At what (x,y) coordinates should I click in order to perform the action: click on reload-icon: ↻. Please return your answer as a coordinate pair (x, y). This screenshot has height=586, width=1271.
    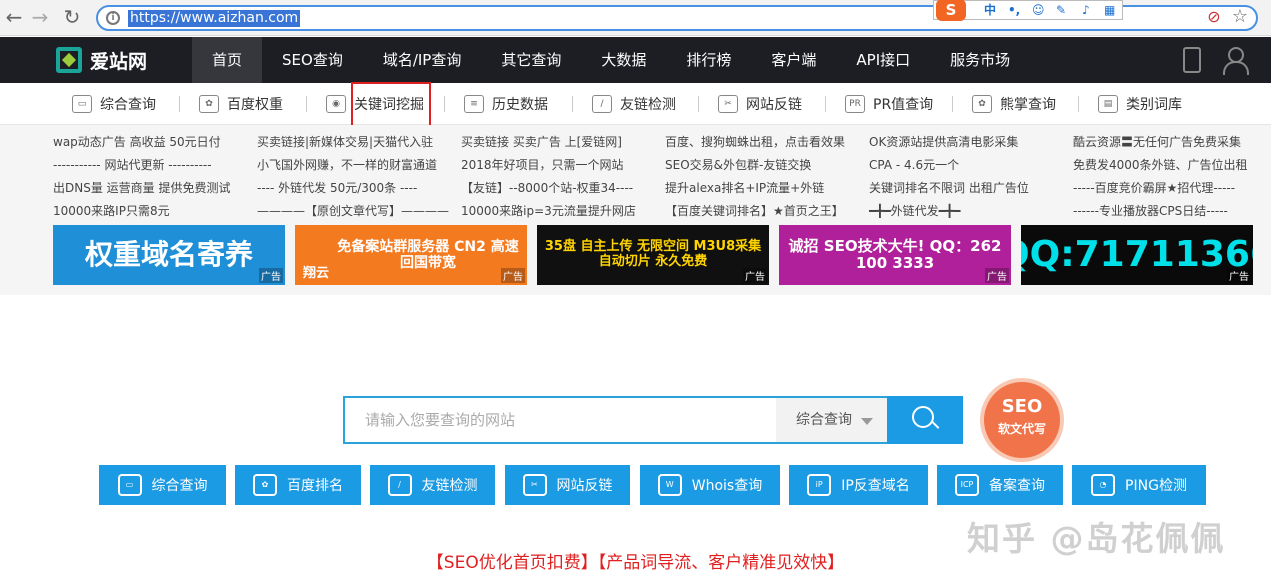
    Looking at the image, I should click on (72, 18).